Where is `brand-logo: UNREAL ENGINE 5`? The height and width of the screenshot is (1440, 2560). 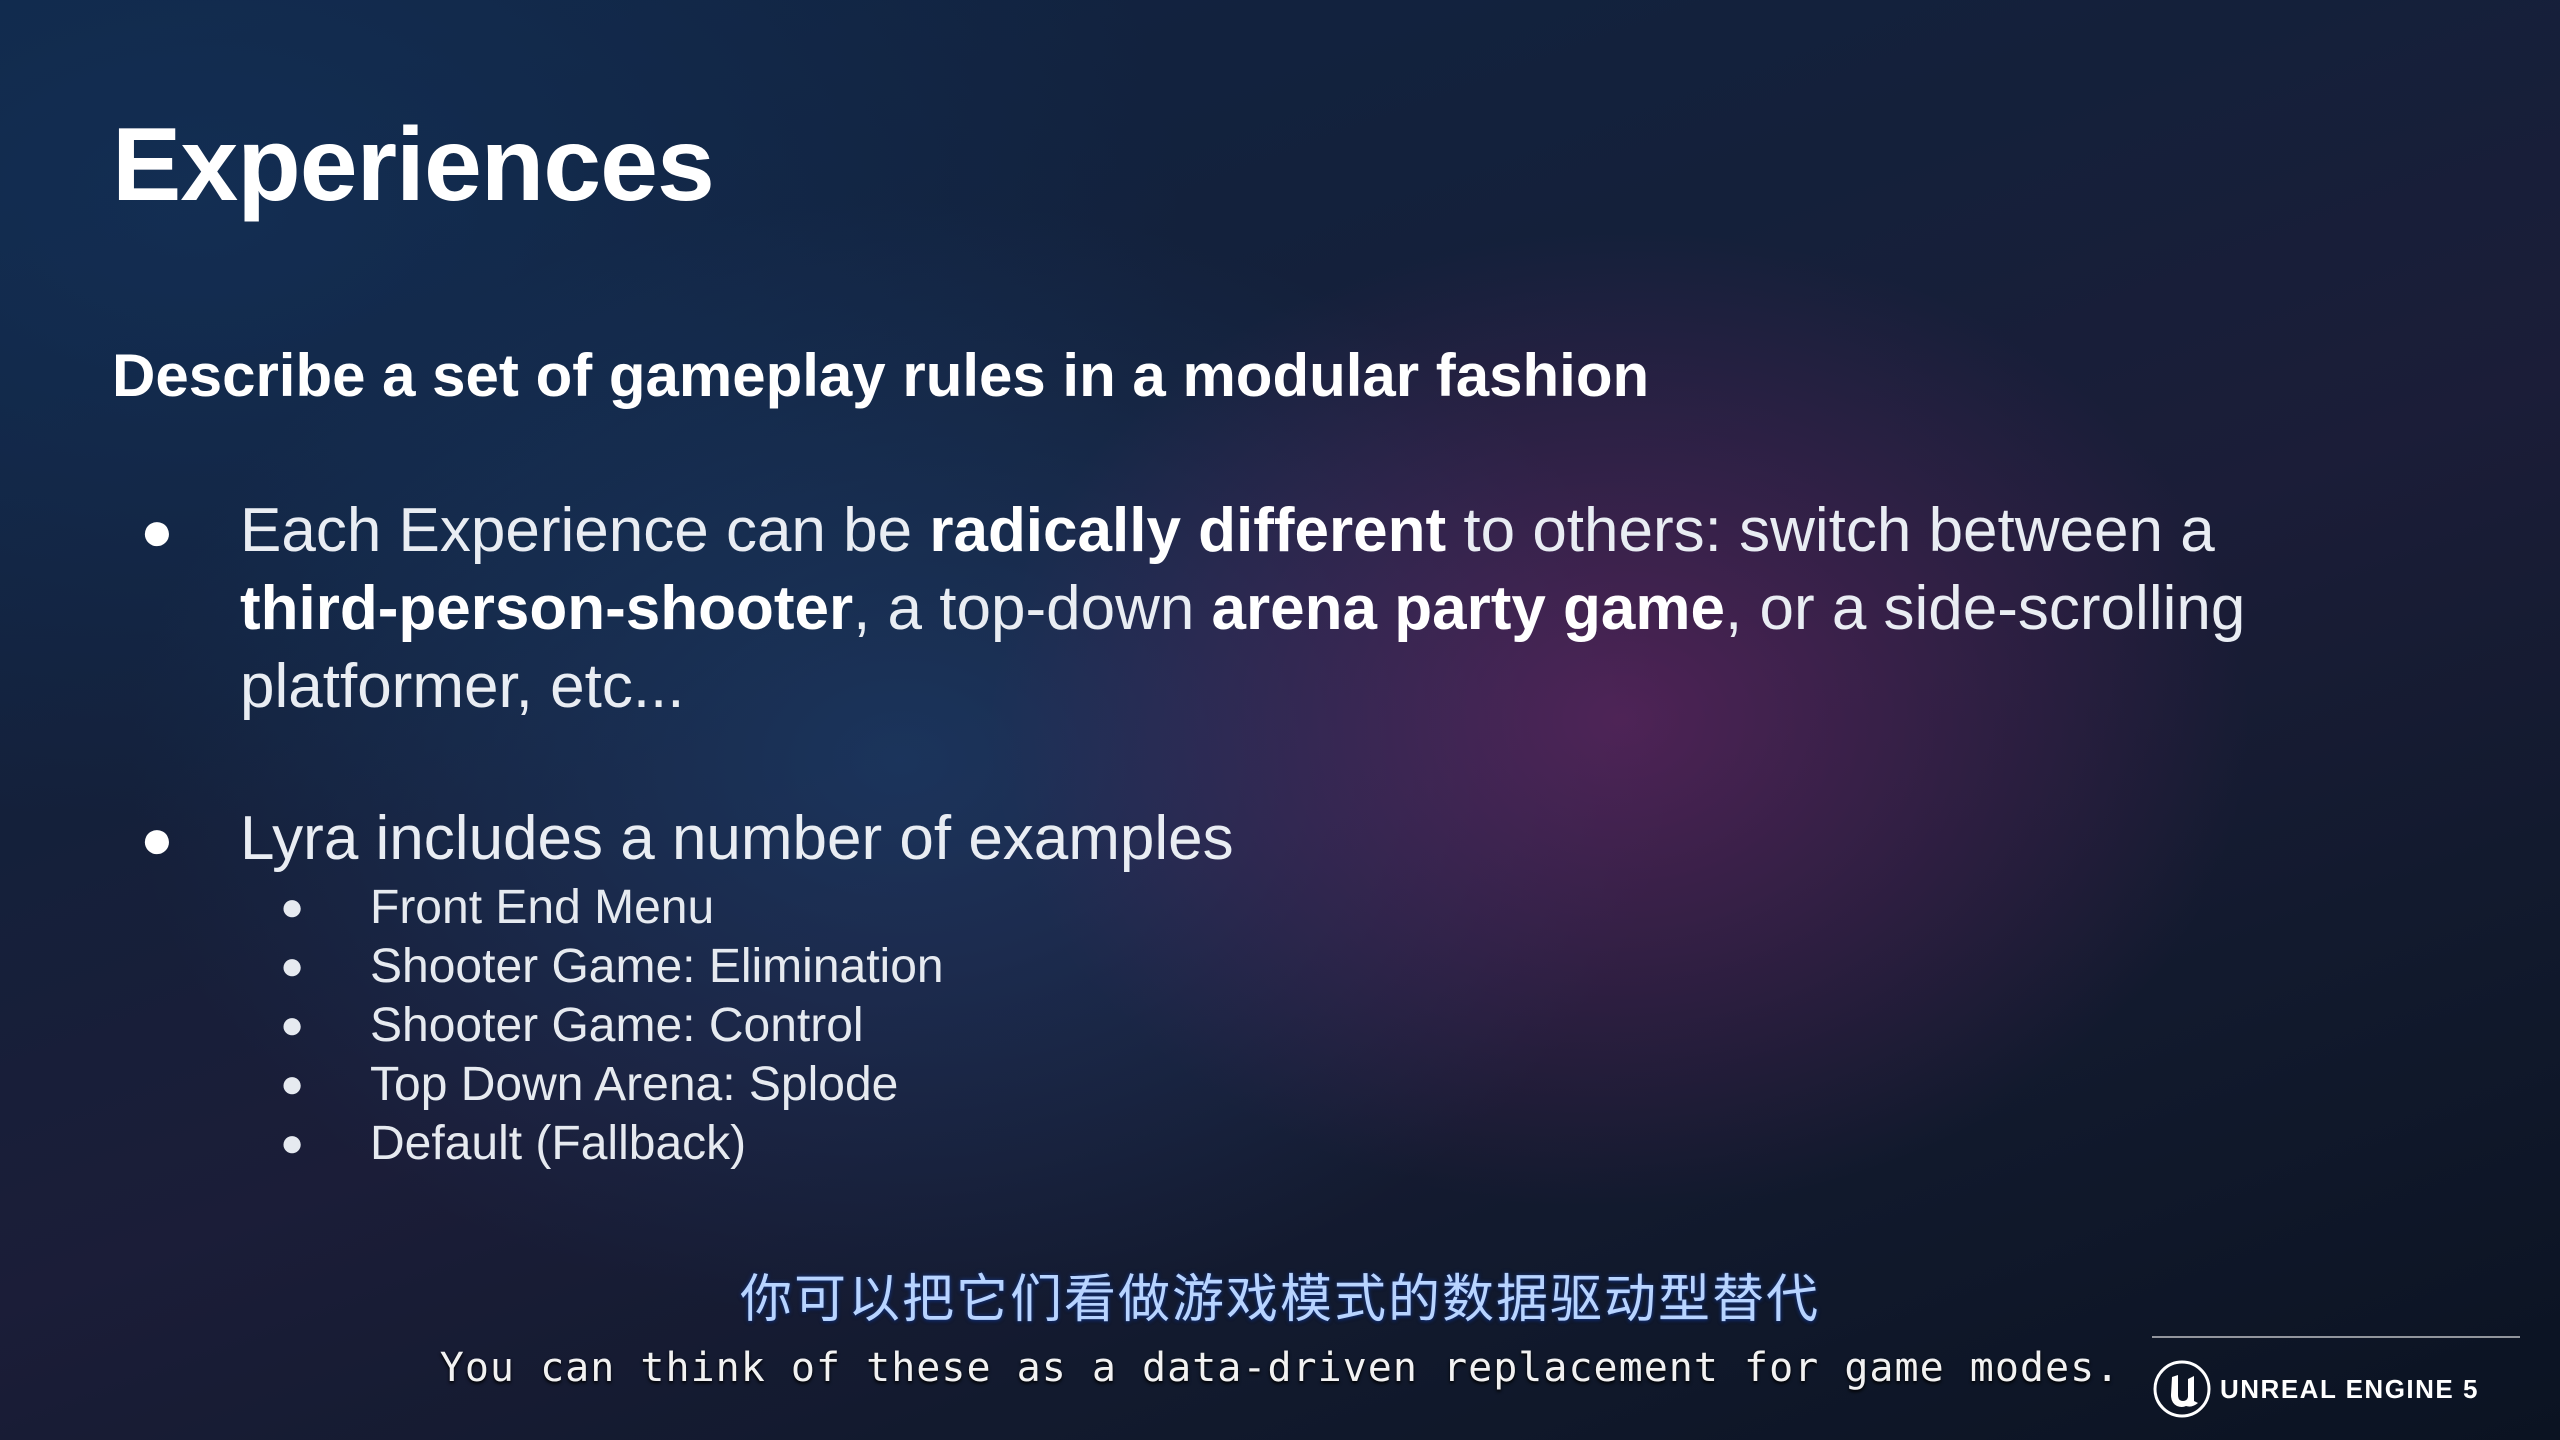 brand-logo: UNREAL ENGINE 5 is located at coordinates (2315, 1389).